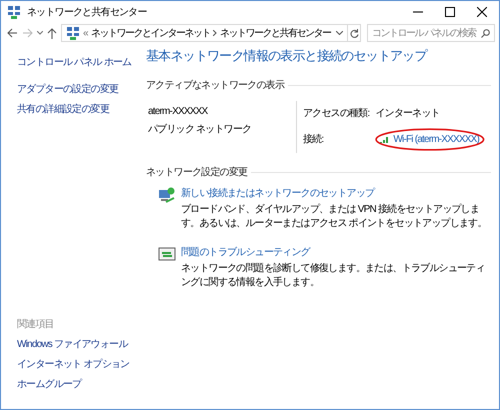 The width and height of the screenshot is (500, 410). Describe the element at coordinates (385, 139) in the screenshot. I see `signal-bars-icon` at that location.